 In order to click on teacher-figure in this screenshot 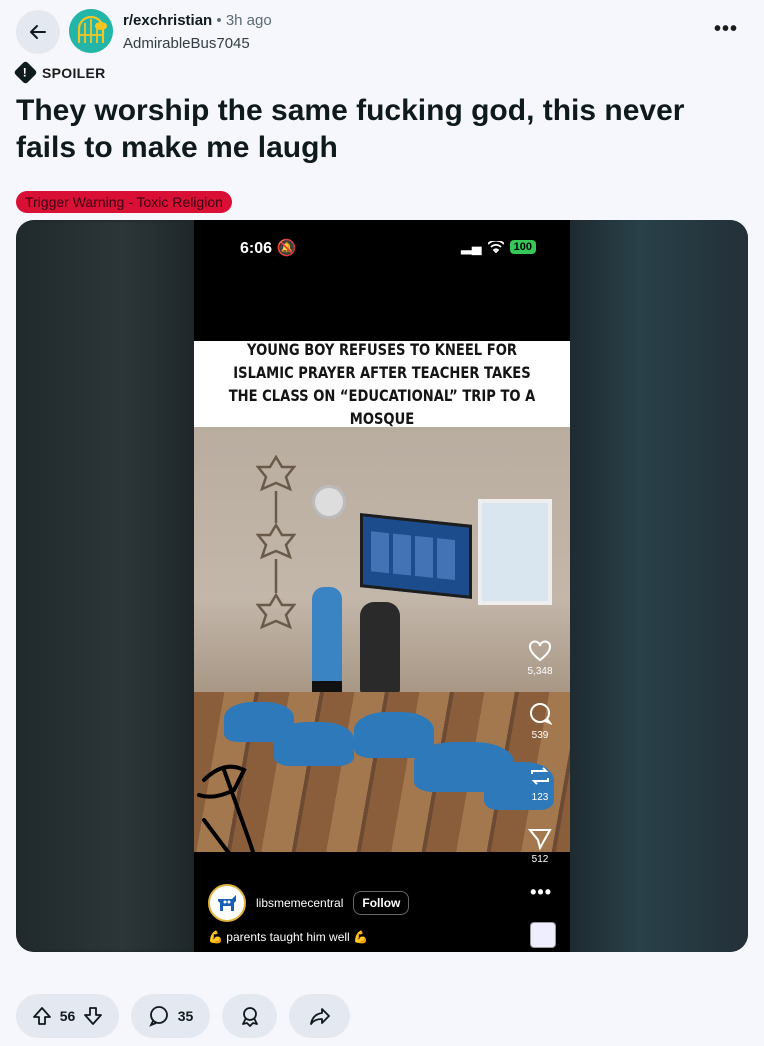, I will do `click(380, 648)`.